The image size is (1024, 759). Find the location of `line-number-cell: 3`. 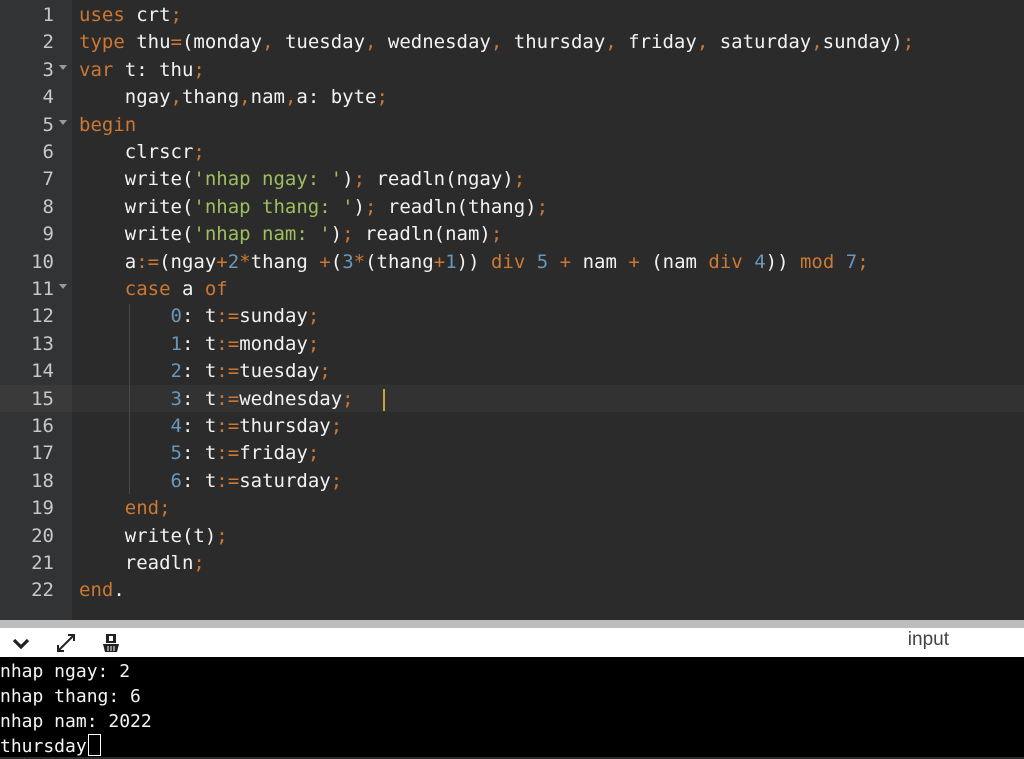

line-number-cell: 3 is located at coordinates (36, 69).